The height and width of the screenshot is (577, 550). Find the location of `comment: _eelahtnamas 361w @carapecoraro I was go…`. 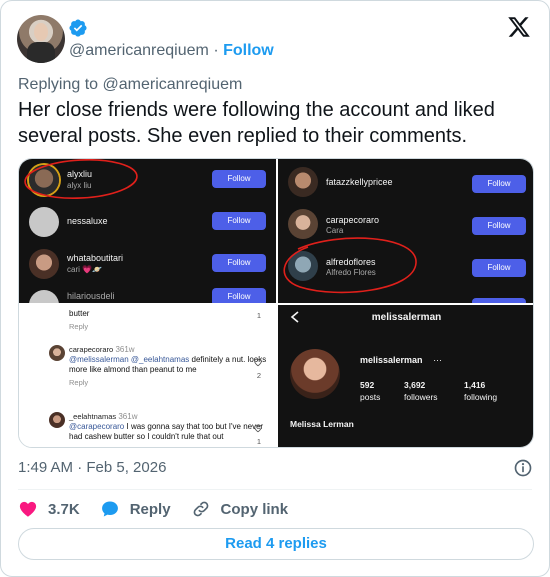

comment: _eelahtnamas 361w @carapecoraro I was go… is located at coordinates (169, 427).